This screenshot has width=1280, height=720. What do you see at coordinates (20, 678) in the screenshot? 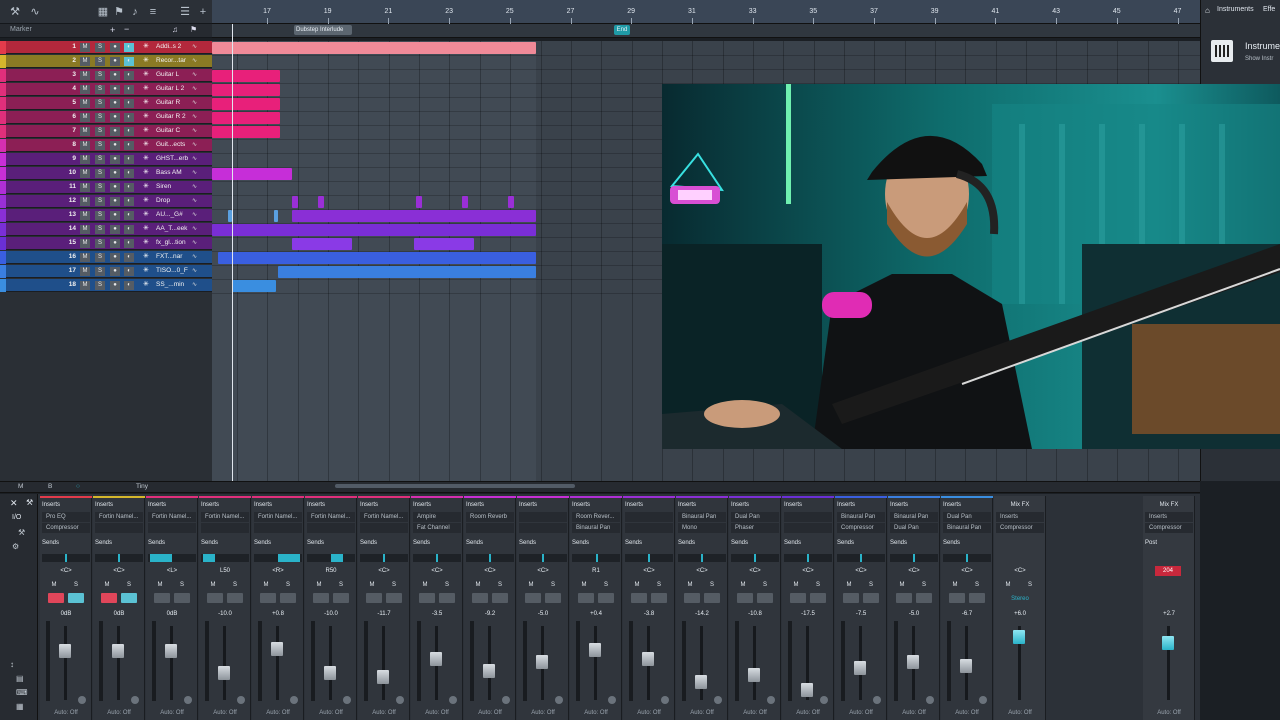
I see `layout-icon: ▤` at bounding box center [20, 678].